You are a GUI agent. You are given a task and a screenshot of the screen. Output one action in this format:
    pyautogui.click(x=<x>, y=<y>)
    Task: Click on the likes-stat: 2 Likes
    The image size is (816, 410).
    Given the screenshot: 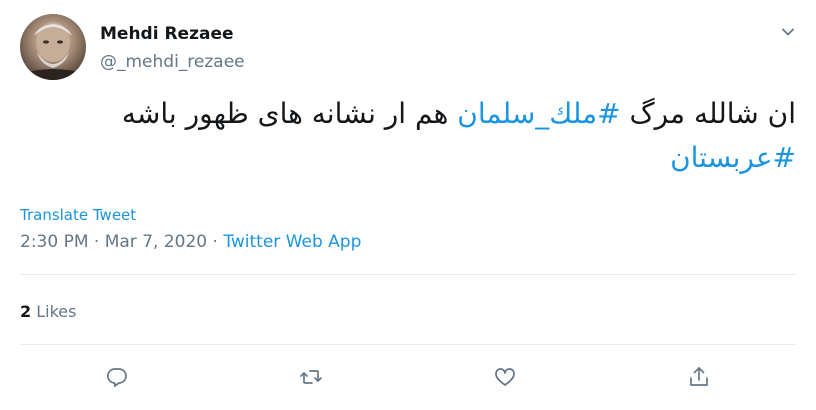 What is the action you would take?
    pyautogui.click(x=48, y=311)
    